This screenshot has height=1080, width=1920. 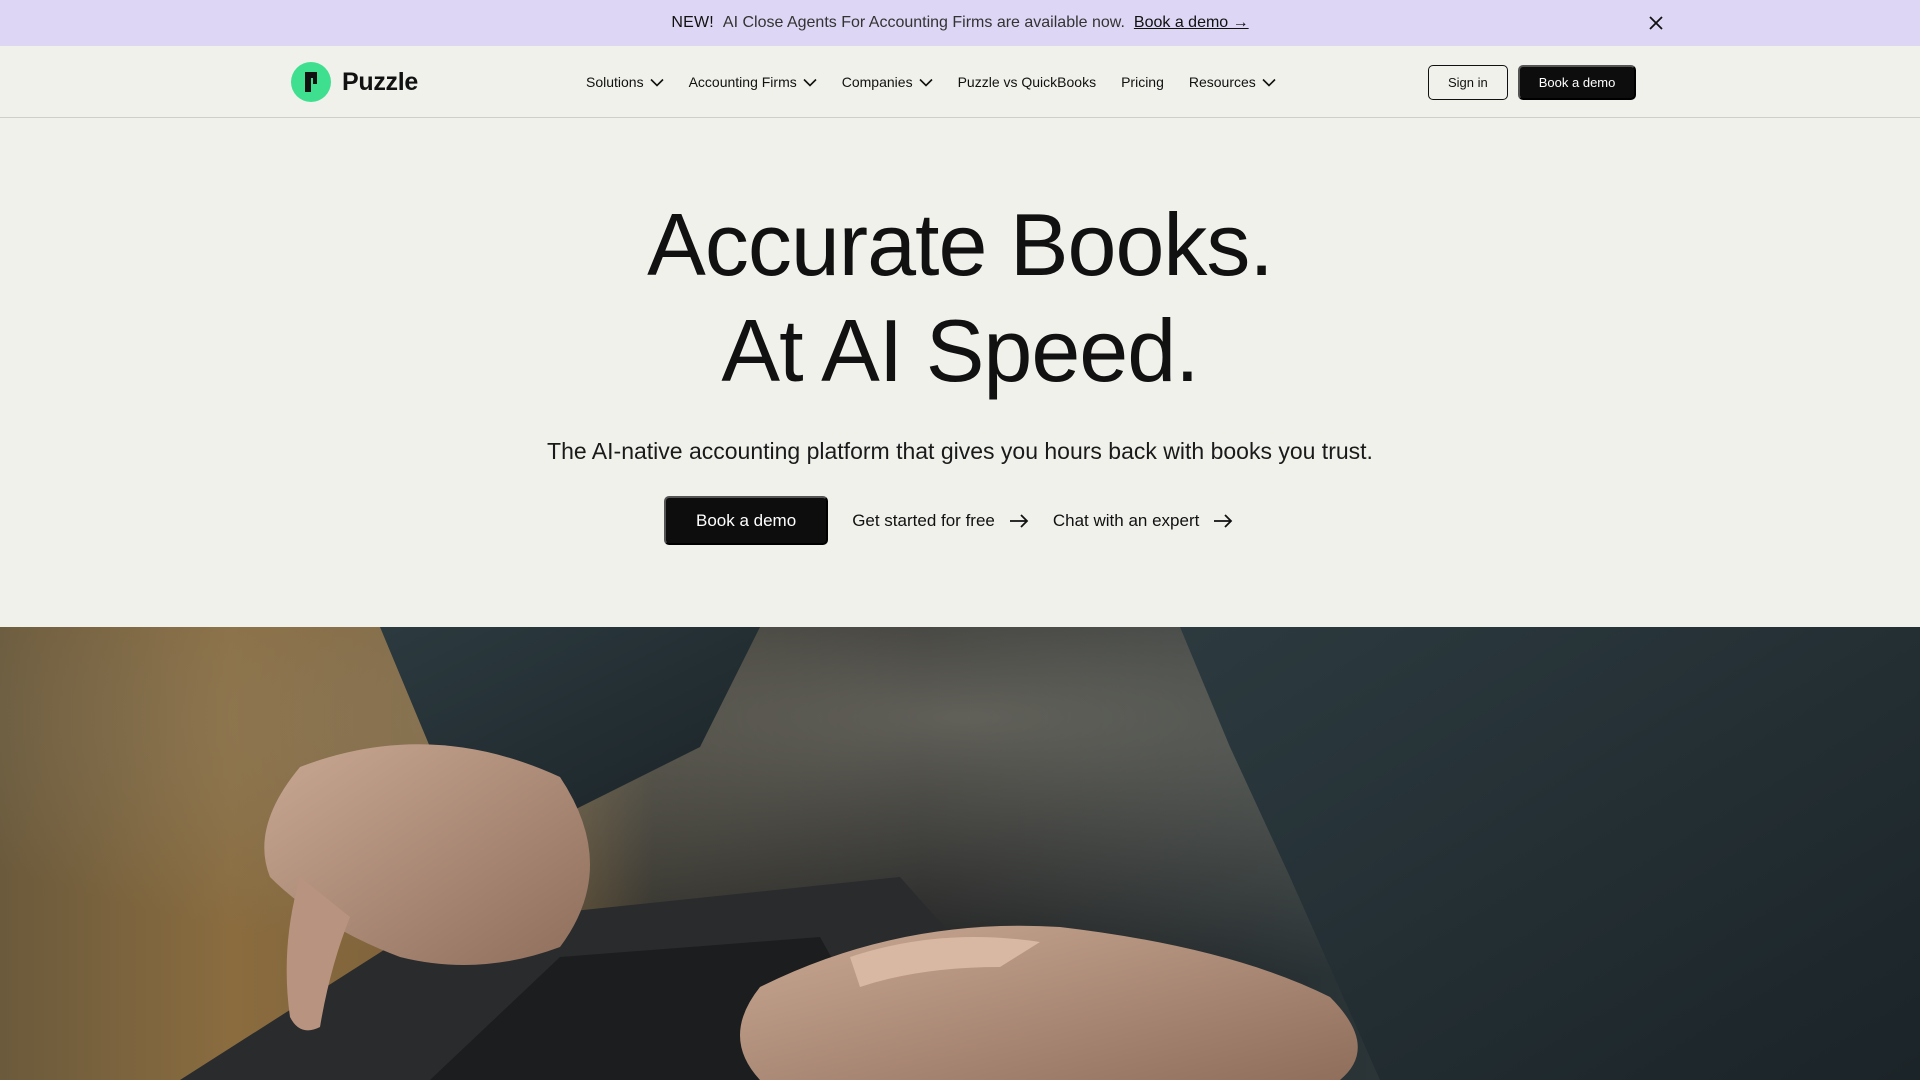 I want to click on puzzle-logo: Puzzle, so click(x=354, y=82).